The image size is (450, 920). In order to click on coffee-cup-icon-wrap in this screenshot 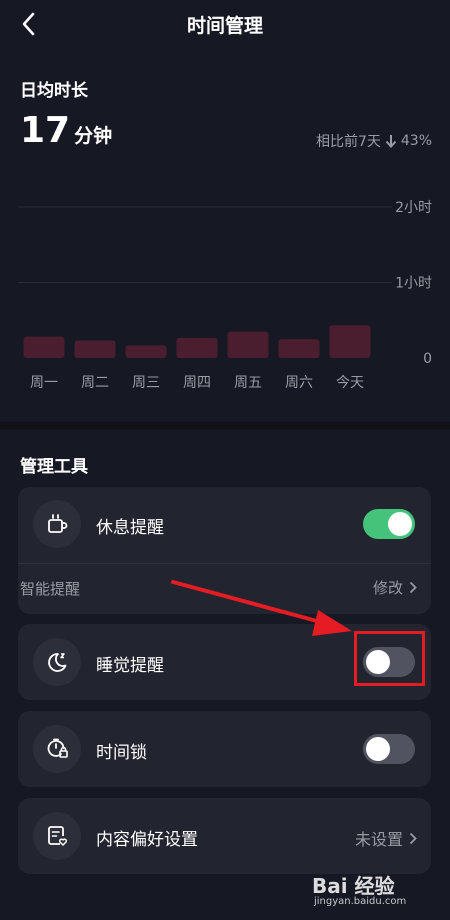, I will do `click(57, 524)`.